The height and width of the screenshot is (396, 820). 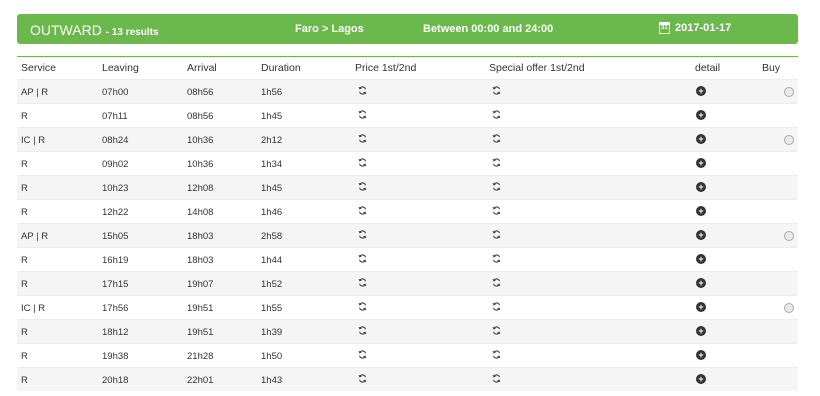 I want to click on leaving-cell: 12h22, so click(x=115, y=212).